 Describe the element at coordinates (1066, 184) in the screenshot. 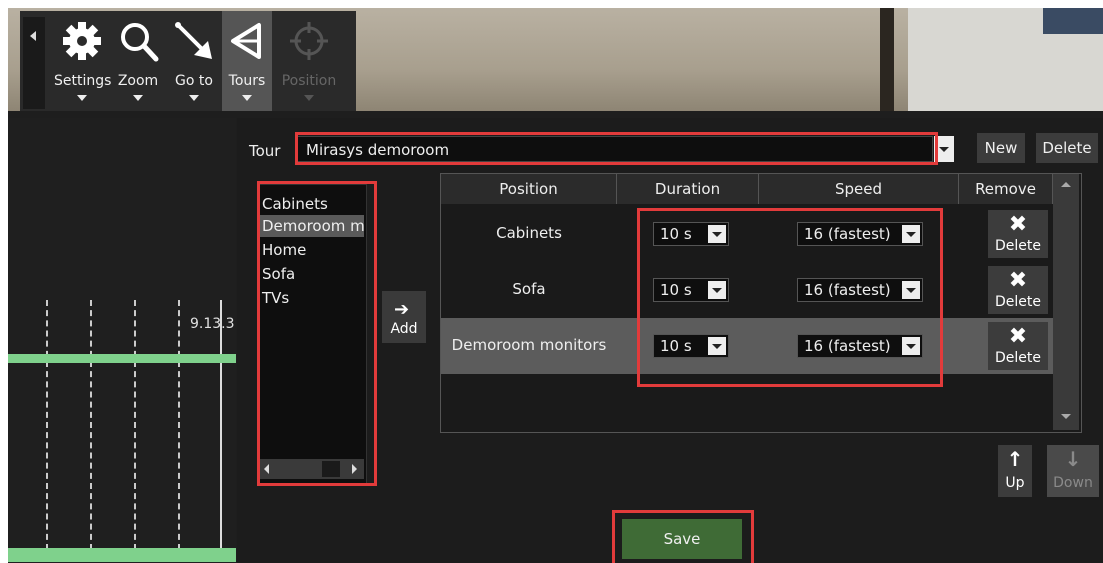

I see `scroll-up-icon` at that location.